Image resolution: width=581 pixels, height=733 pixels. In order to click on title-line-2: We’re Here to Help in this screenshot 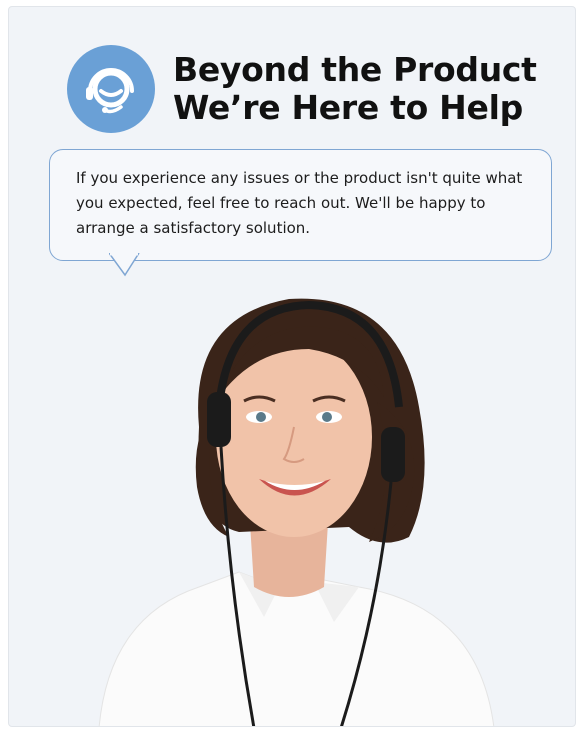, I will do `click(348, 107)`.